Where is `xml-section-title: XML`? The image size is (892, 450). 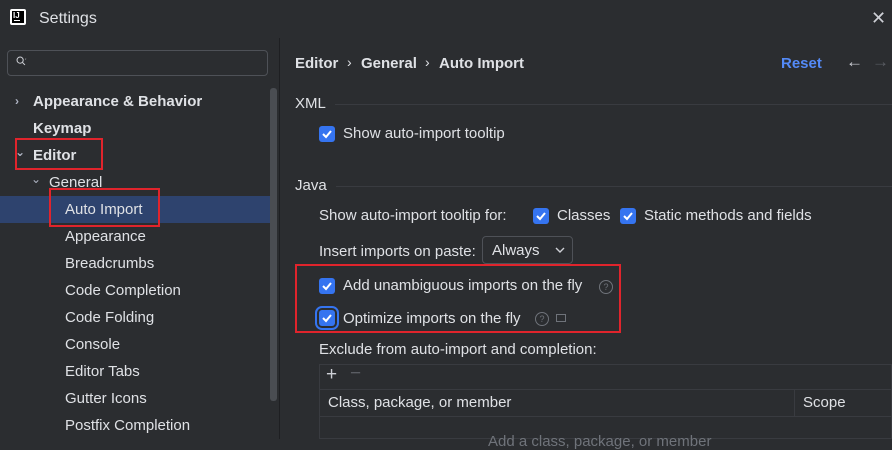
xml-section-title: XML is located at coordinates (310, 103).